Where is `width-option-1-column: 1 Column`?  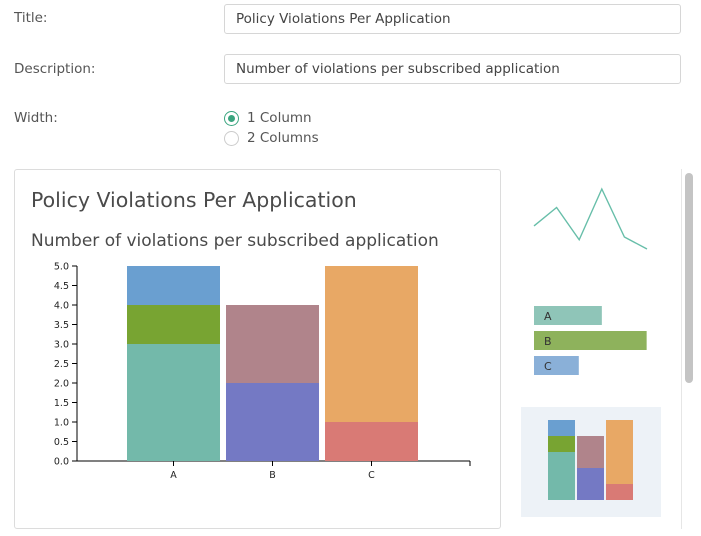 width-option-1-column: 1 Column is located at coordinates (268, 118).